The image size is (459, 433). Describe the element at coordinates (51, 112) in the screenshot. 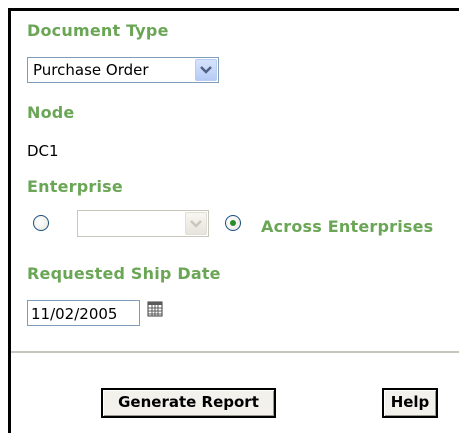

I see `node-label: Node` at that location.